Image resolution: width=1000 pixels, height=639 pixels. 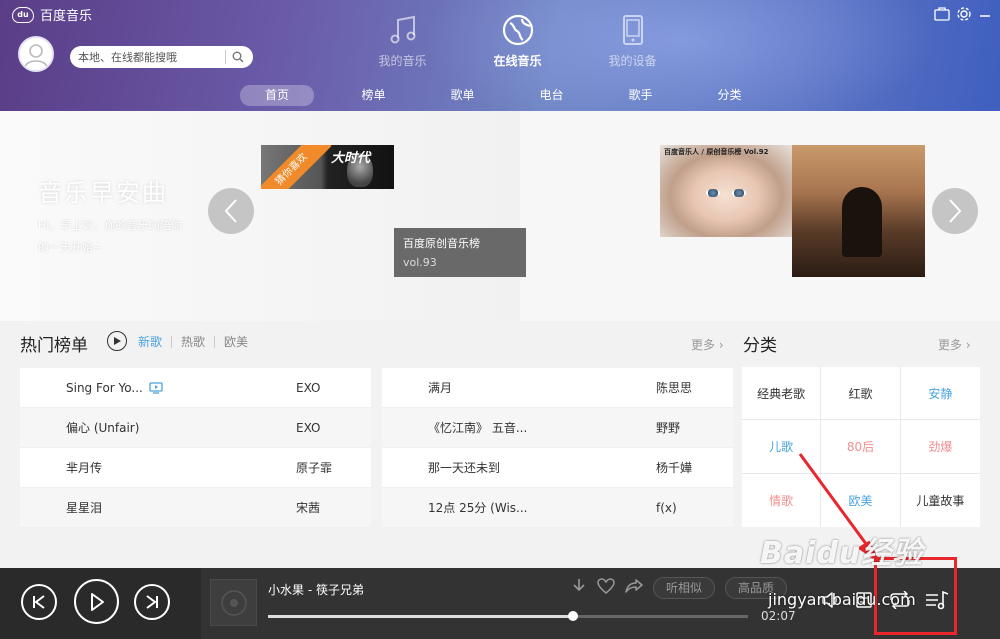 I want to click on thumb-header: 百度音乐人 / 原创音乐榜 Vol.92, so click(x=716, y=152).